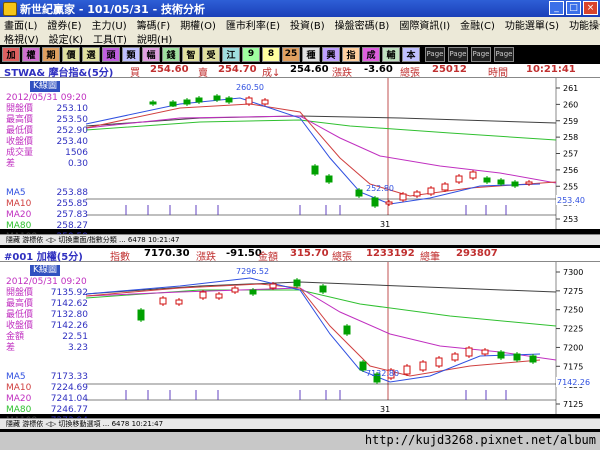 This screenshot has width=600, height=450. What do you see at coordinates (251, 54) in the screenshot?
I see `toolbar-button: 9` at bounding box center [251, 54].